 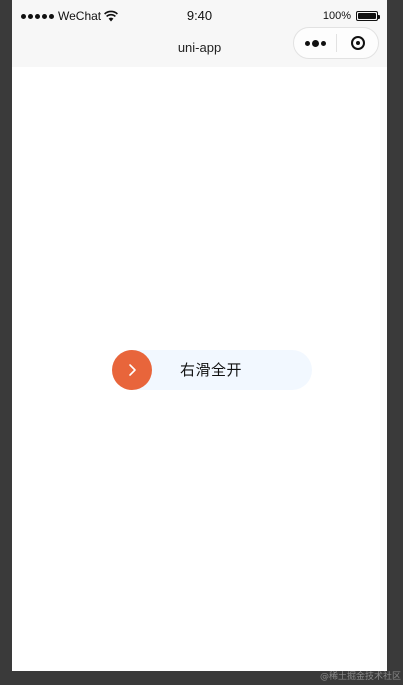 I want to click on close-miniprogram-button, so click(x=357, y=43).